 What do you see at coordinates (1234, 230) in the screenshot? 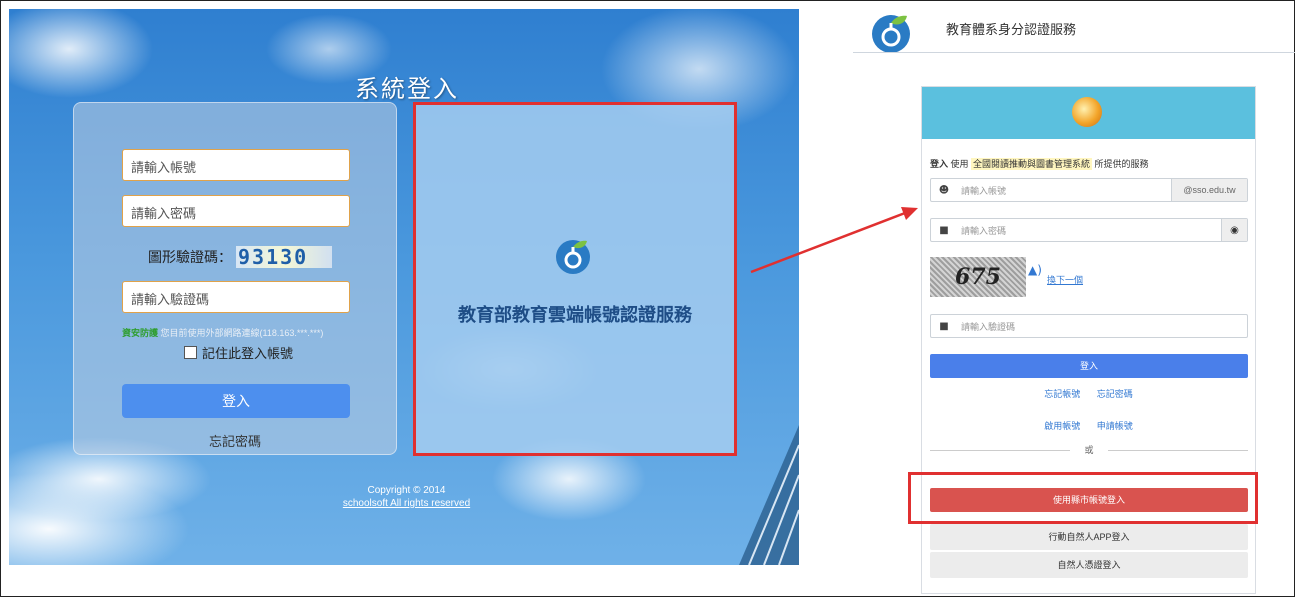
I see `eye-icon: ◉` at bounding box center [1234, 230].